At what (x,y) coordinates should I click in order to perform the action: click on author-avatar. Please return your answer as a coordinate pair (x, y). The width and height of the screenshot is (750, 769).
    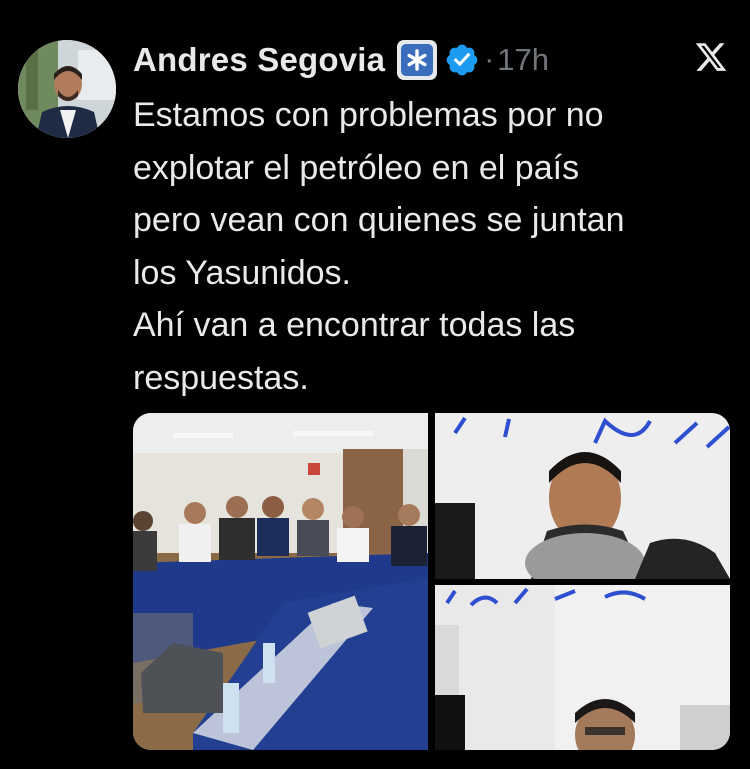
    Looking at the image, I should click on (67, 89).